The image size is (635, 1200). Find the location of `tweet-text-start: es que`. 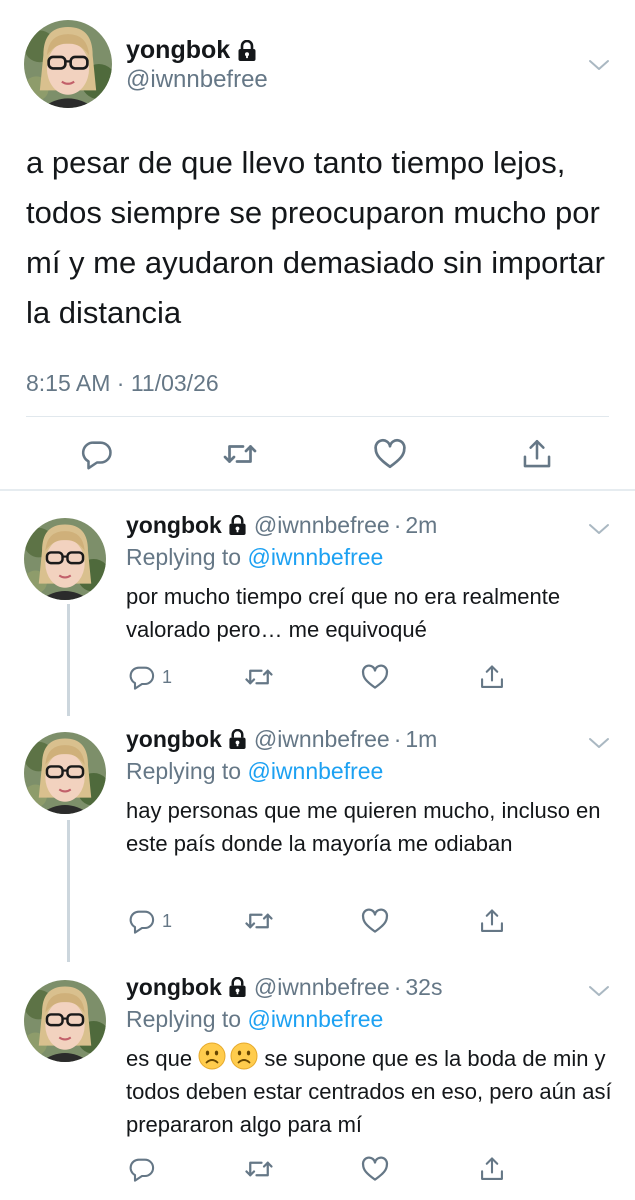

tweet-text-start: es que is located at coordinates (159, 1058).